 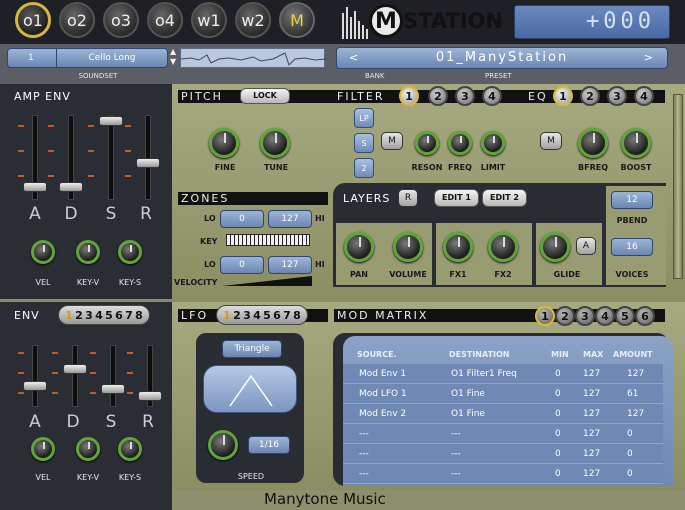 What do you see at coordinates (297, 20) in the screenshot?
I see `master-button: M` at bounding box center [297, 20].